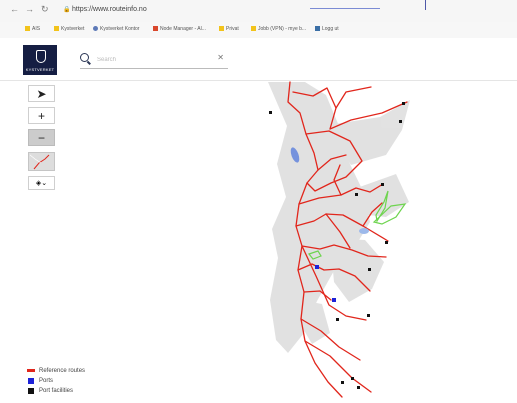 The height and width of the screenshot is (403, 517). Describe the element at coordinates (56, 391) in the screenshot. I see `legend-item: Port facilities` at that location.